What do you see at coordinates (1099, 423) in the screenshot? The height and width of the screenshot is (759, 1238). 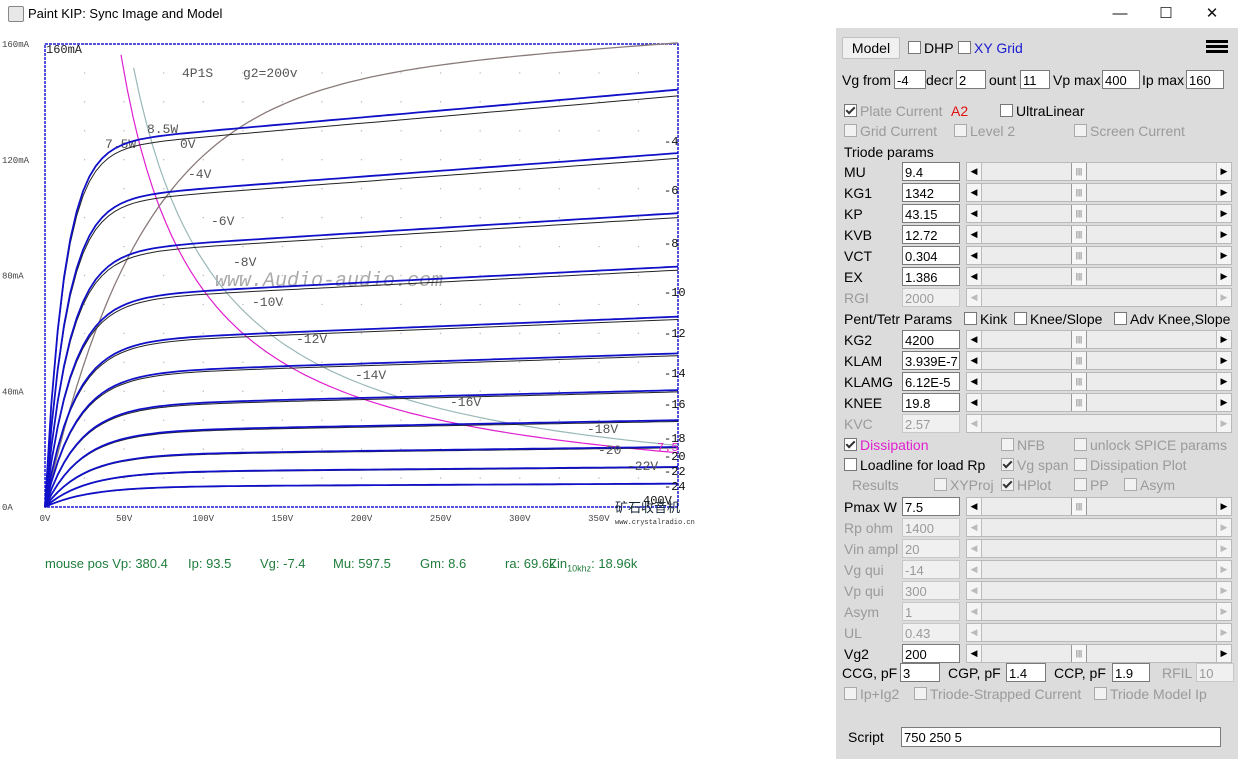 I see `kvc-slider: ◀ ▶` at bounding box center [1099, 423].